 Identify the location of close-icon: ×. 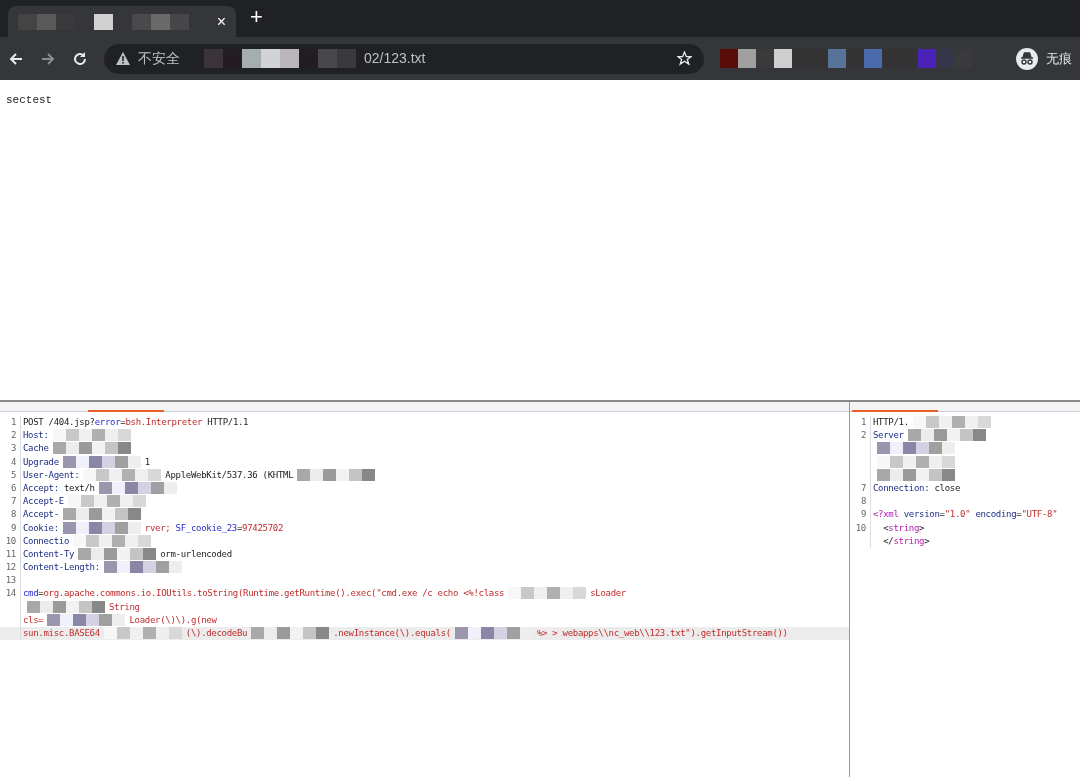
(221, 21).